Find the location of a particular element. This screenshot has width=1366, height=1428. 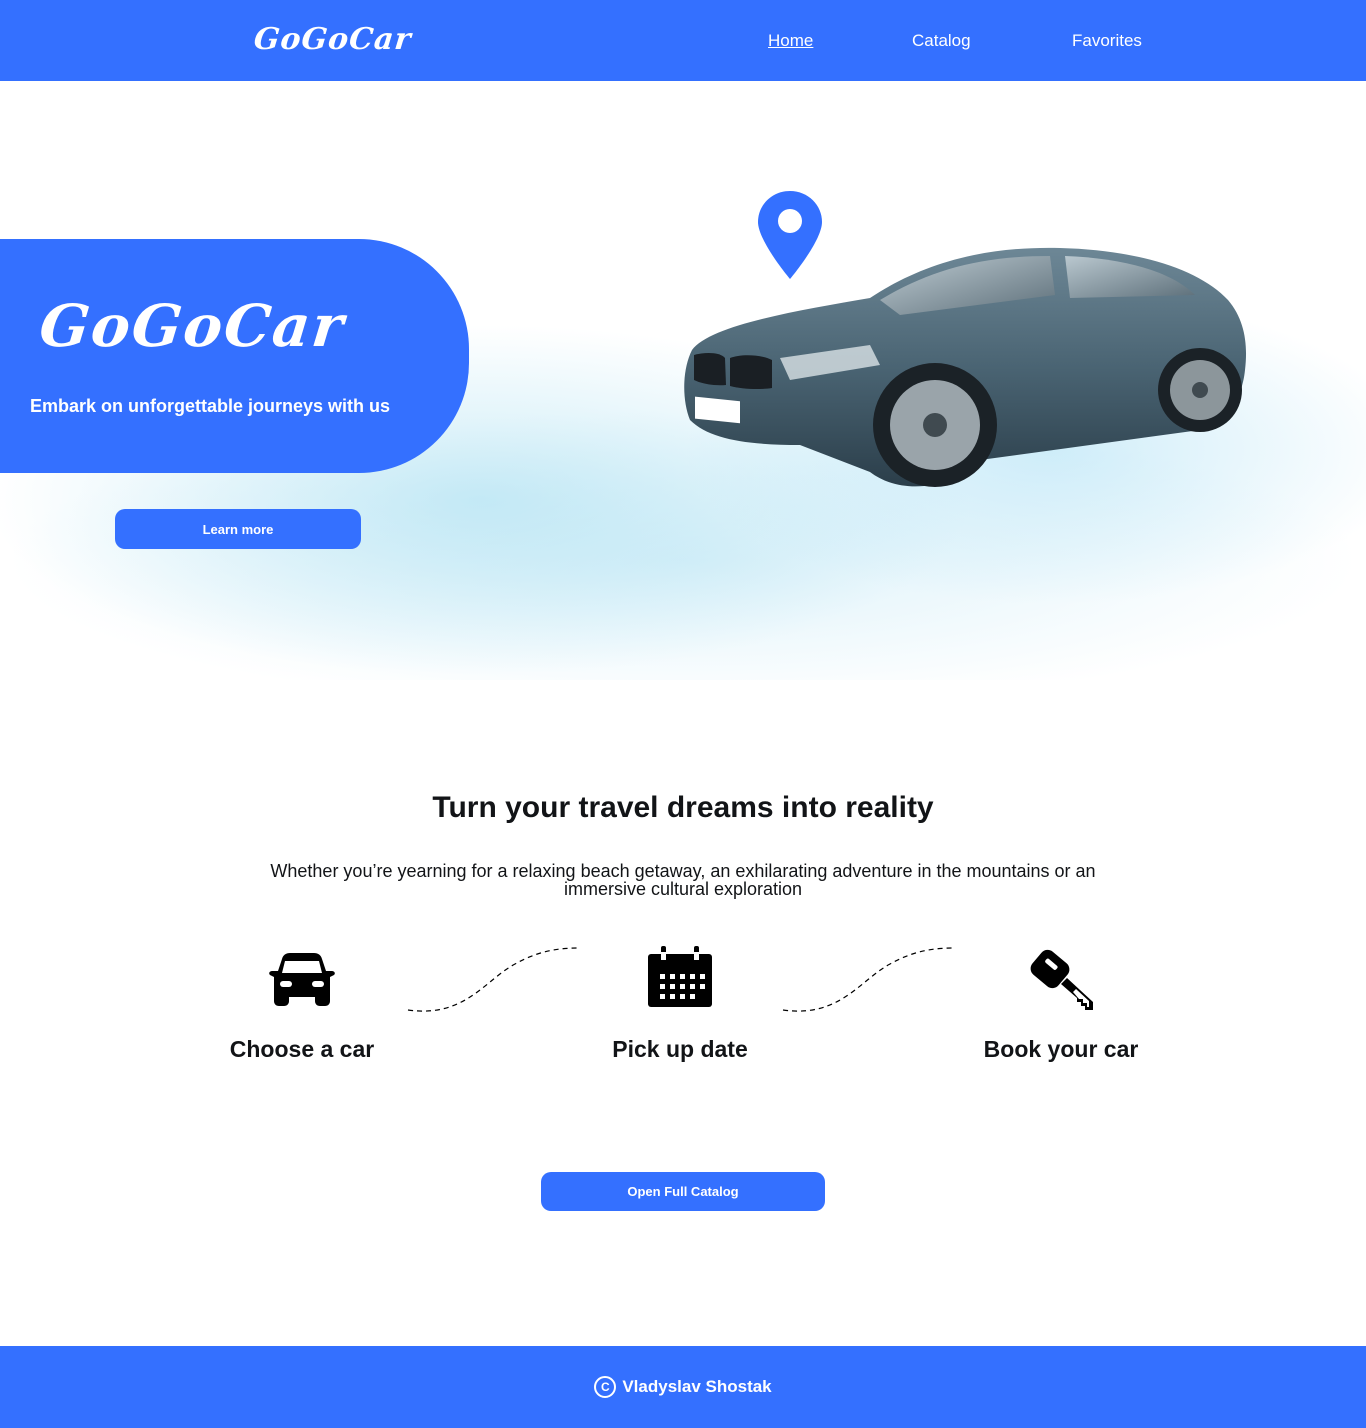

footer-author: Vladyslav Shostak is located at coordinates (697, 1386).